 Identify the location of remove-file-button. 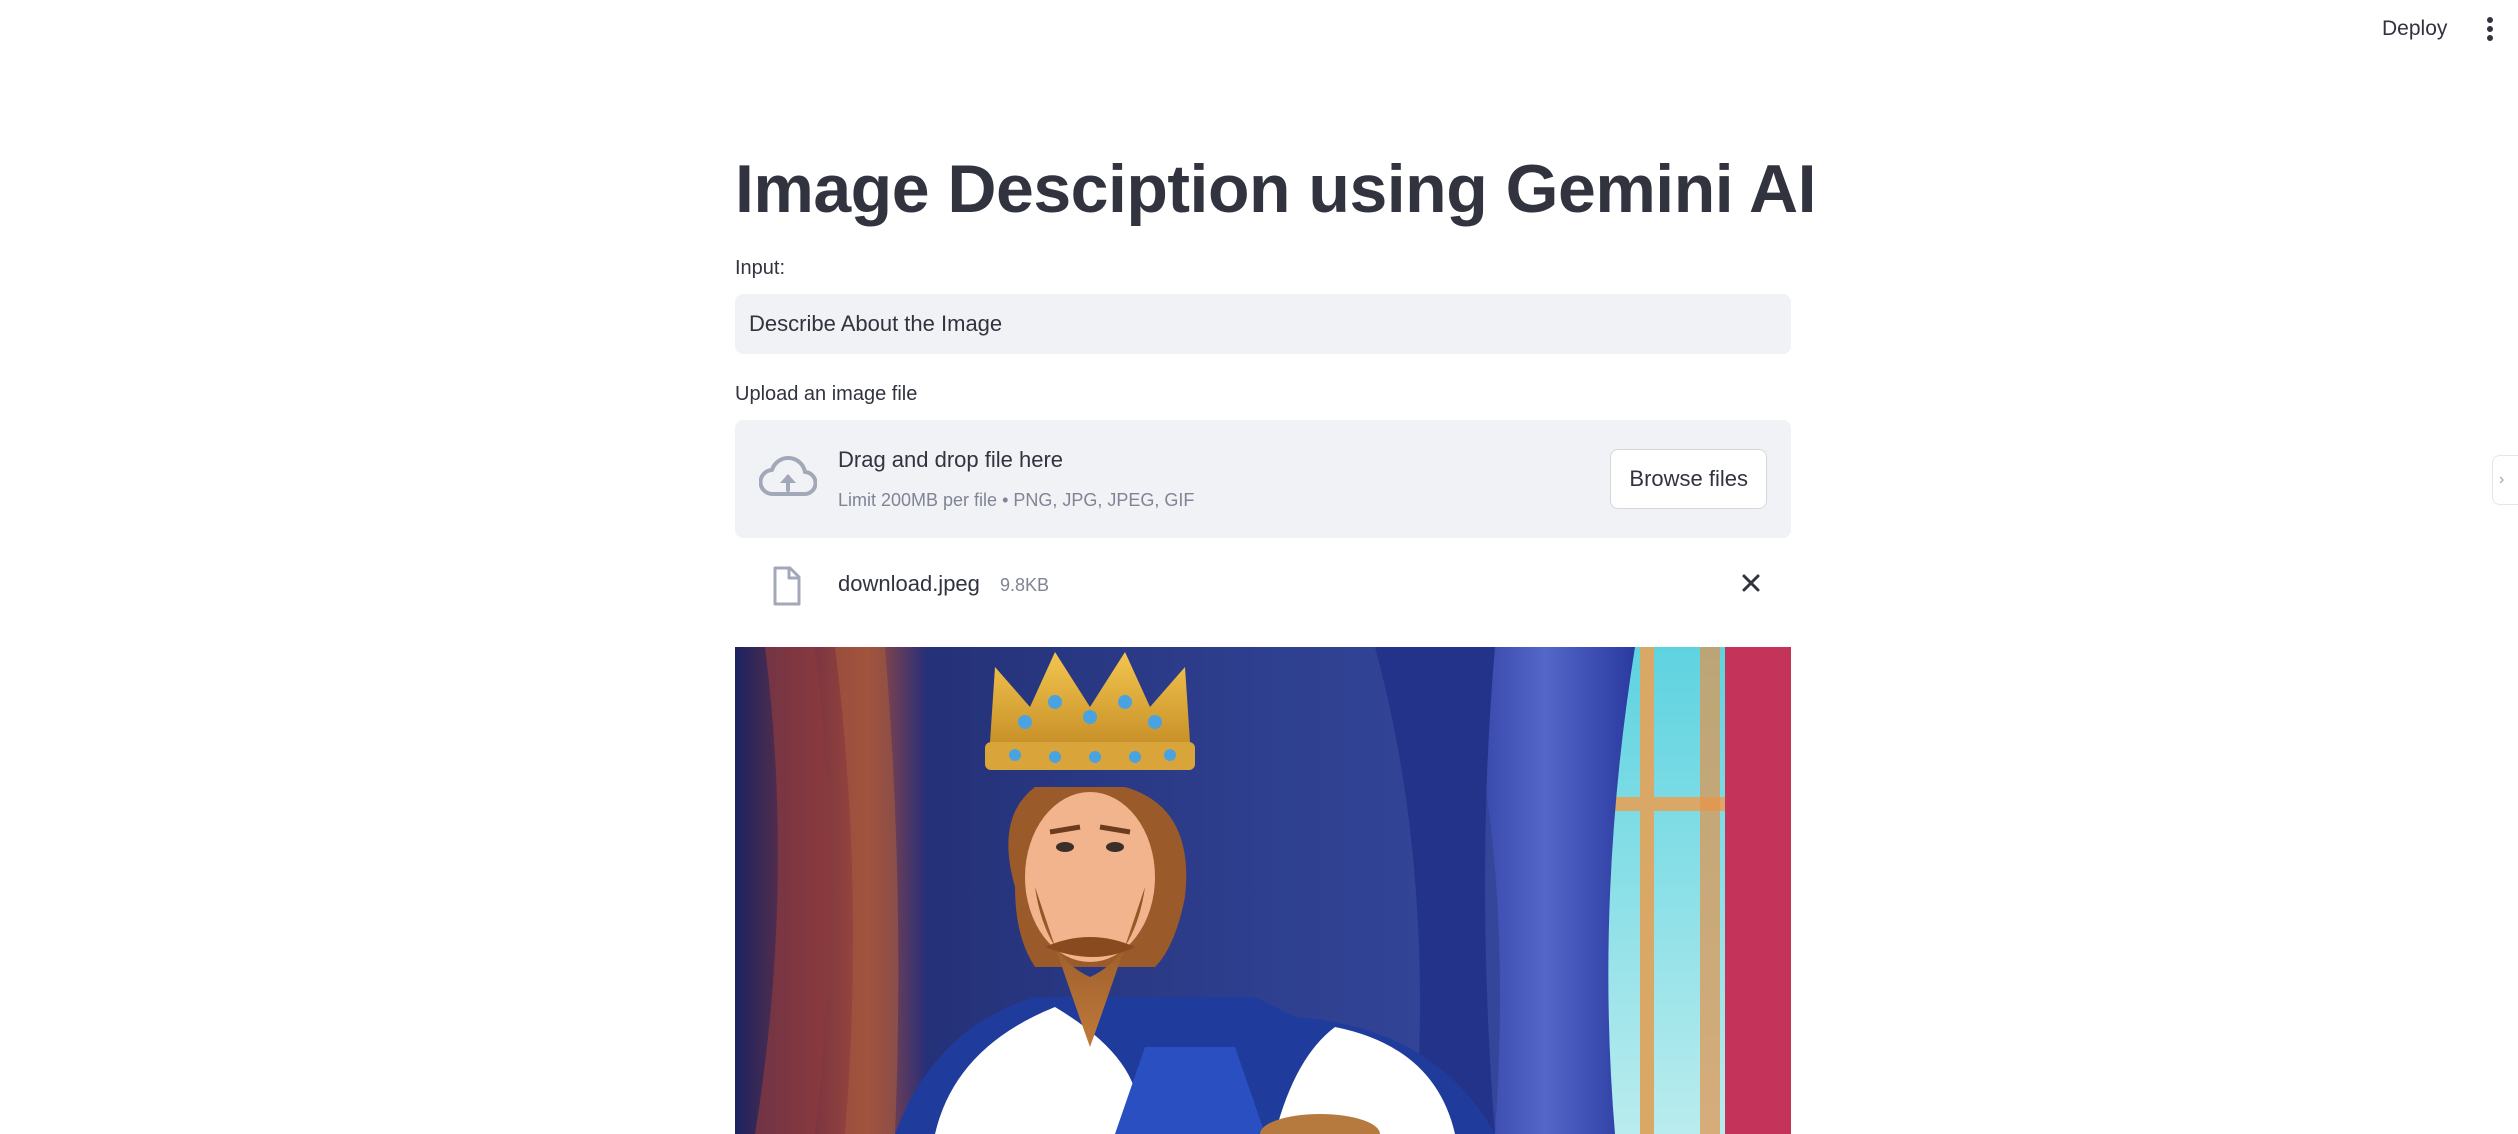
(1751, 583).